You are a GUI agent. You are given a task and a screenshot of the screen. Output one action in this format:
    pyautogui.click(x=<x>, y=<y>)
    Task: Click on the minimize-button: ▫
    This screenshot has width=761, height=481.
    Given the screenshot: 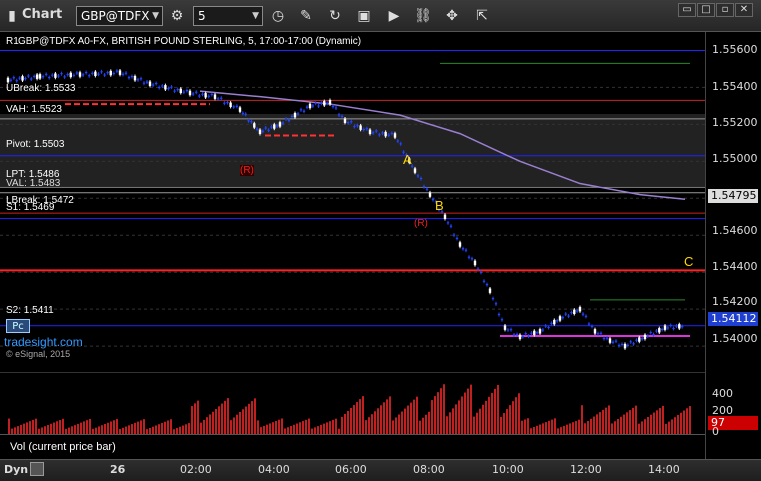 What is the action you would take?
    pyautogui.click(x=725, y=10)
    